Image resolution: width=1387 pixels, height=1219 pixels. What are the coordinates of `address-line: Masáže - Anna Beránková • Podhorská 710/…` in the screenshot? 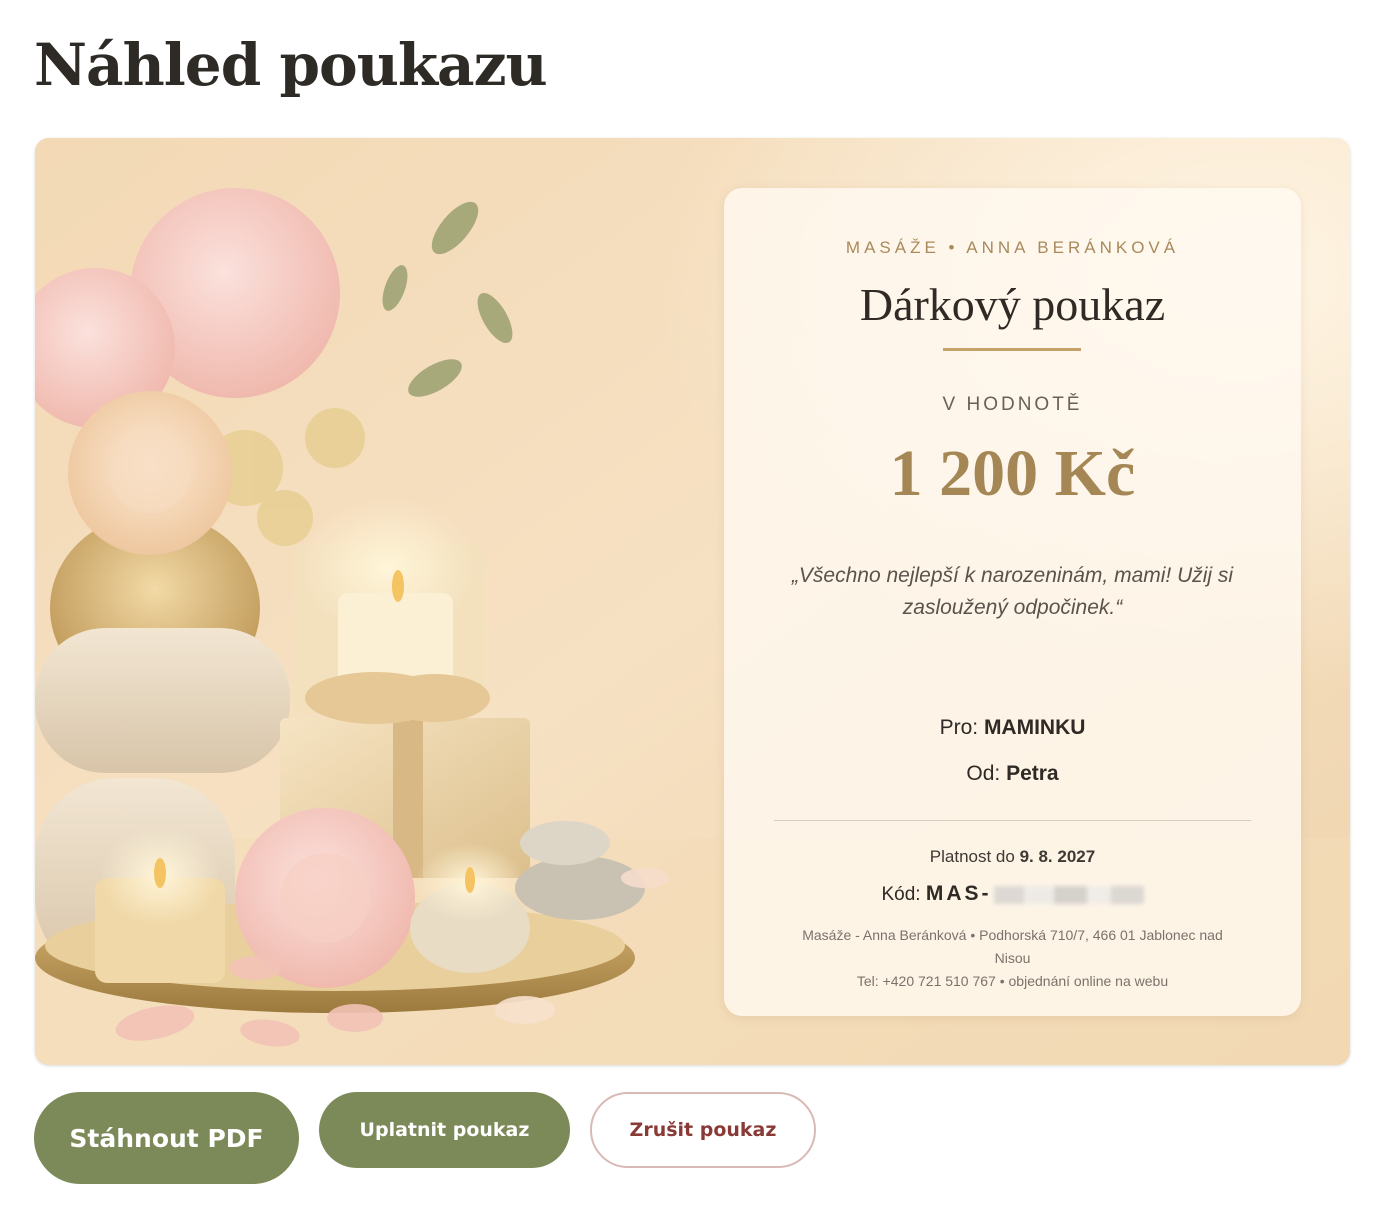 It's located at (1012, 946).